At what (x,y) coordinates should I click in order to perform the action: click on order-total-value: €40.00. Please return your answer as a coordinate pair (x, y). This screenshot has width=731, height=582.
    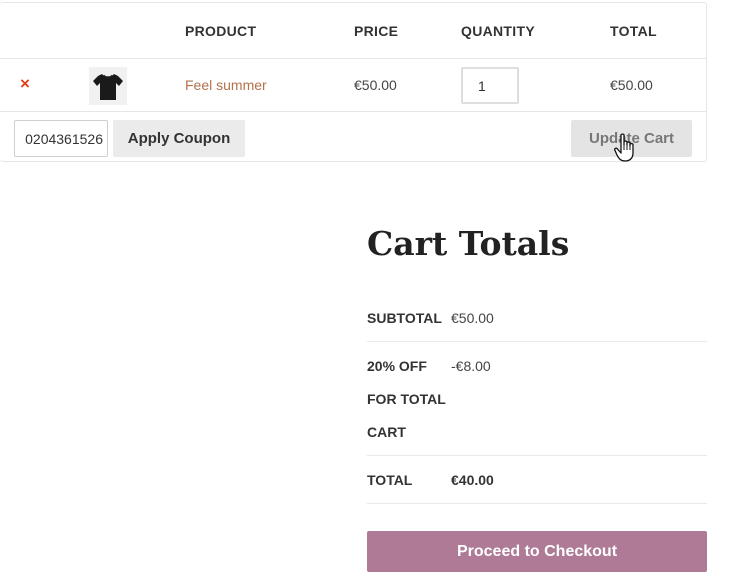
    Looking at the image, I should click on (472, 480).